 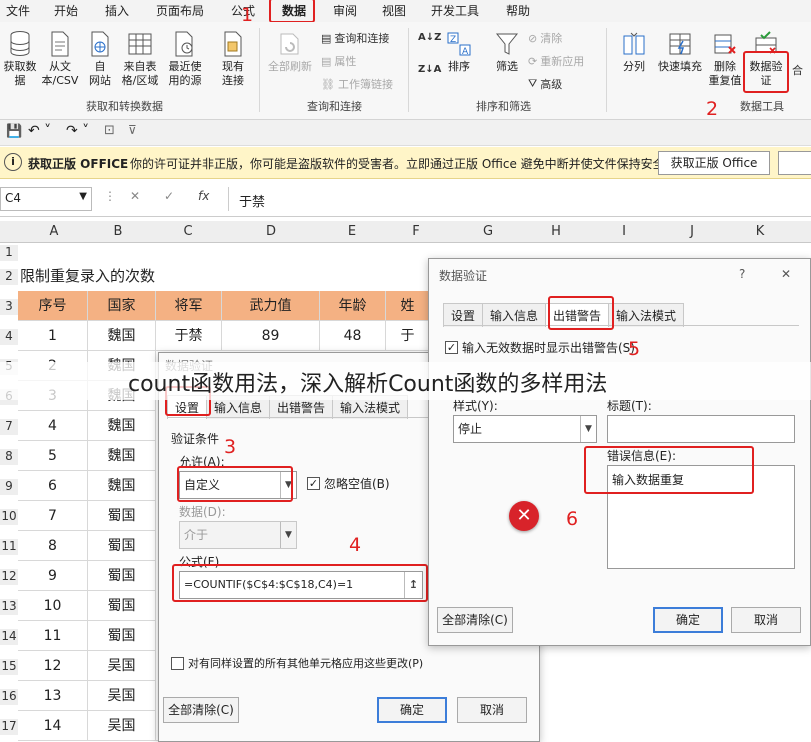 What do you see at coordinates (556, 61) in the screenshot?
I see `reapply-button: ⟳ 重新应用` at bounding box center [556, 61].